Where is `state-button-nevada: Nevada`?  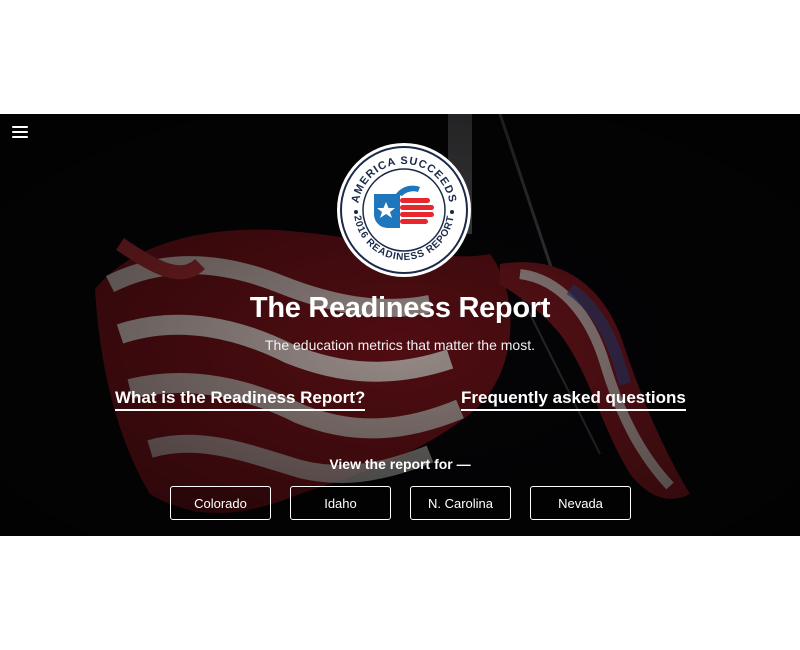 state-button-nevada: Nevada is located at coordinates (580, 503).